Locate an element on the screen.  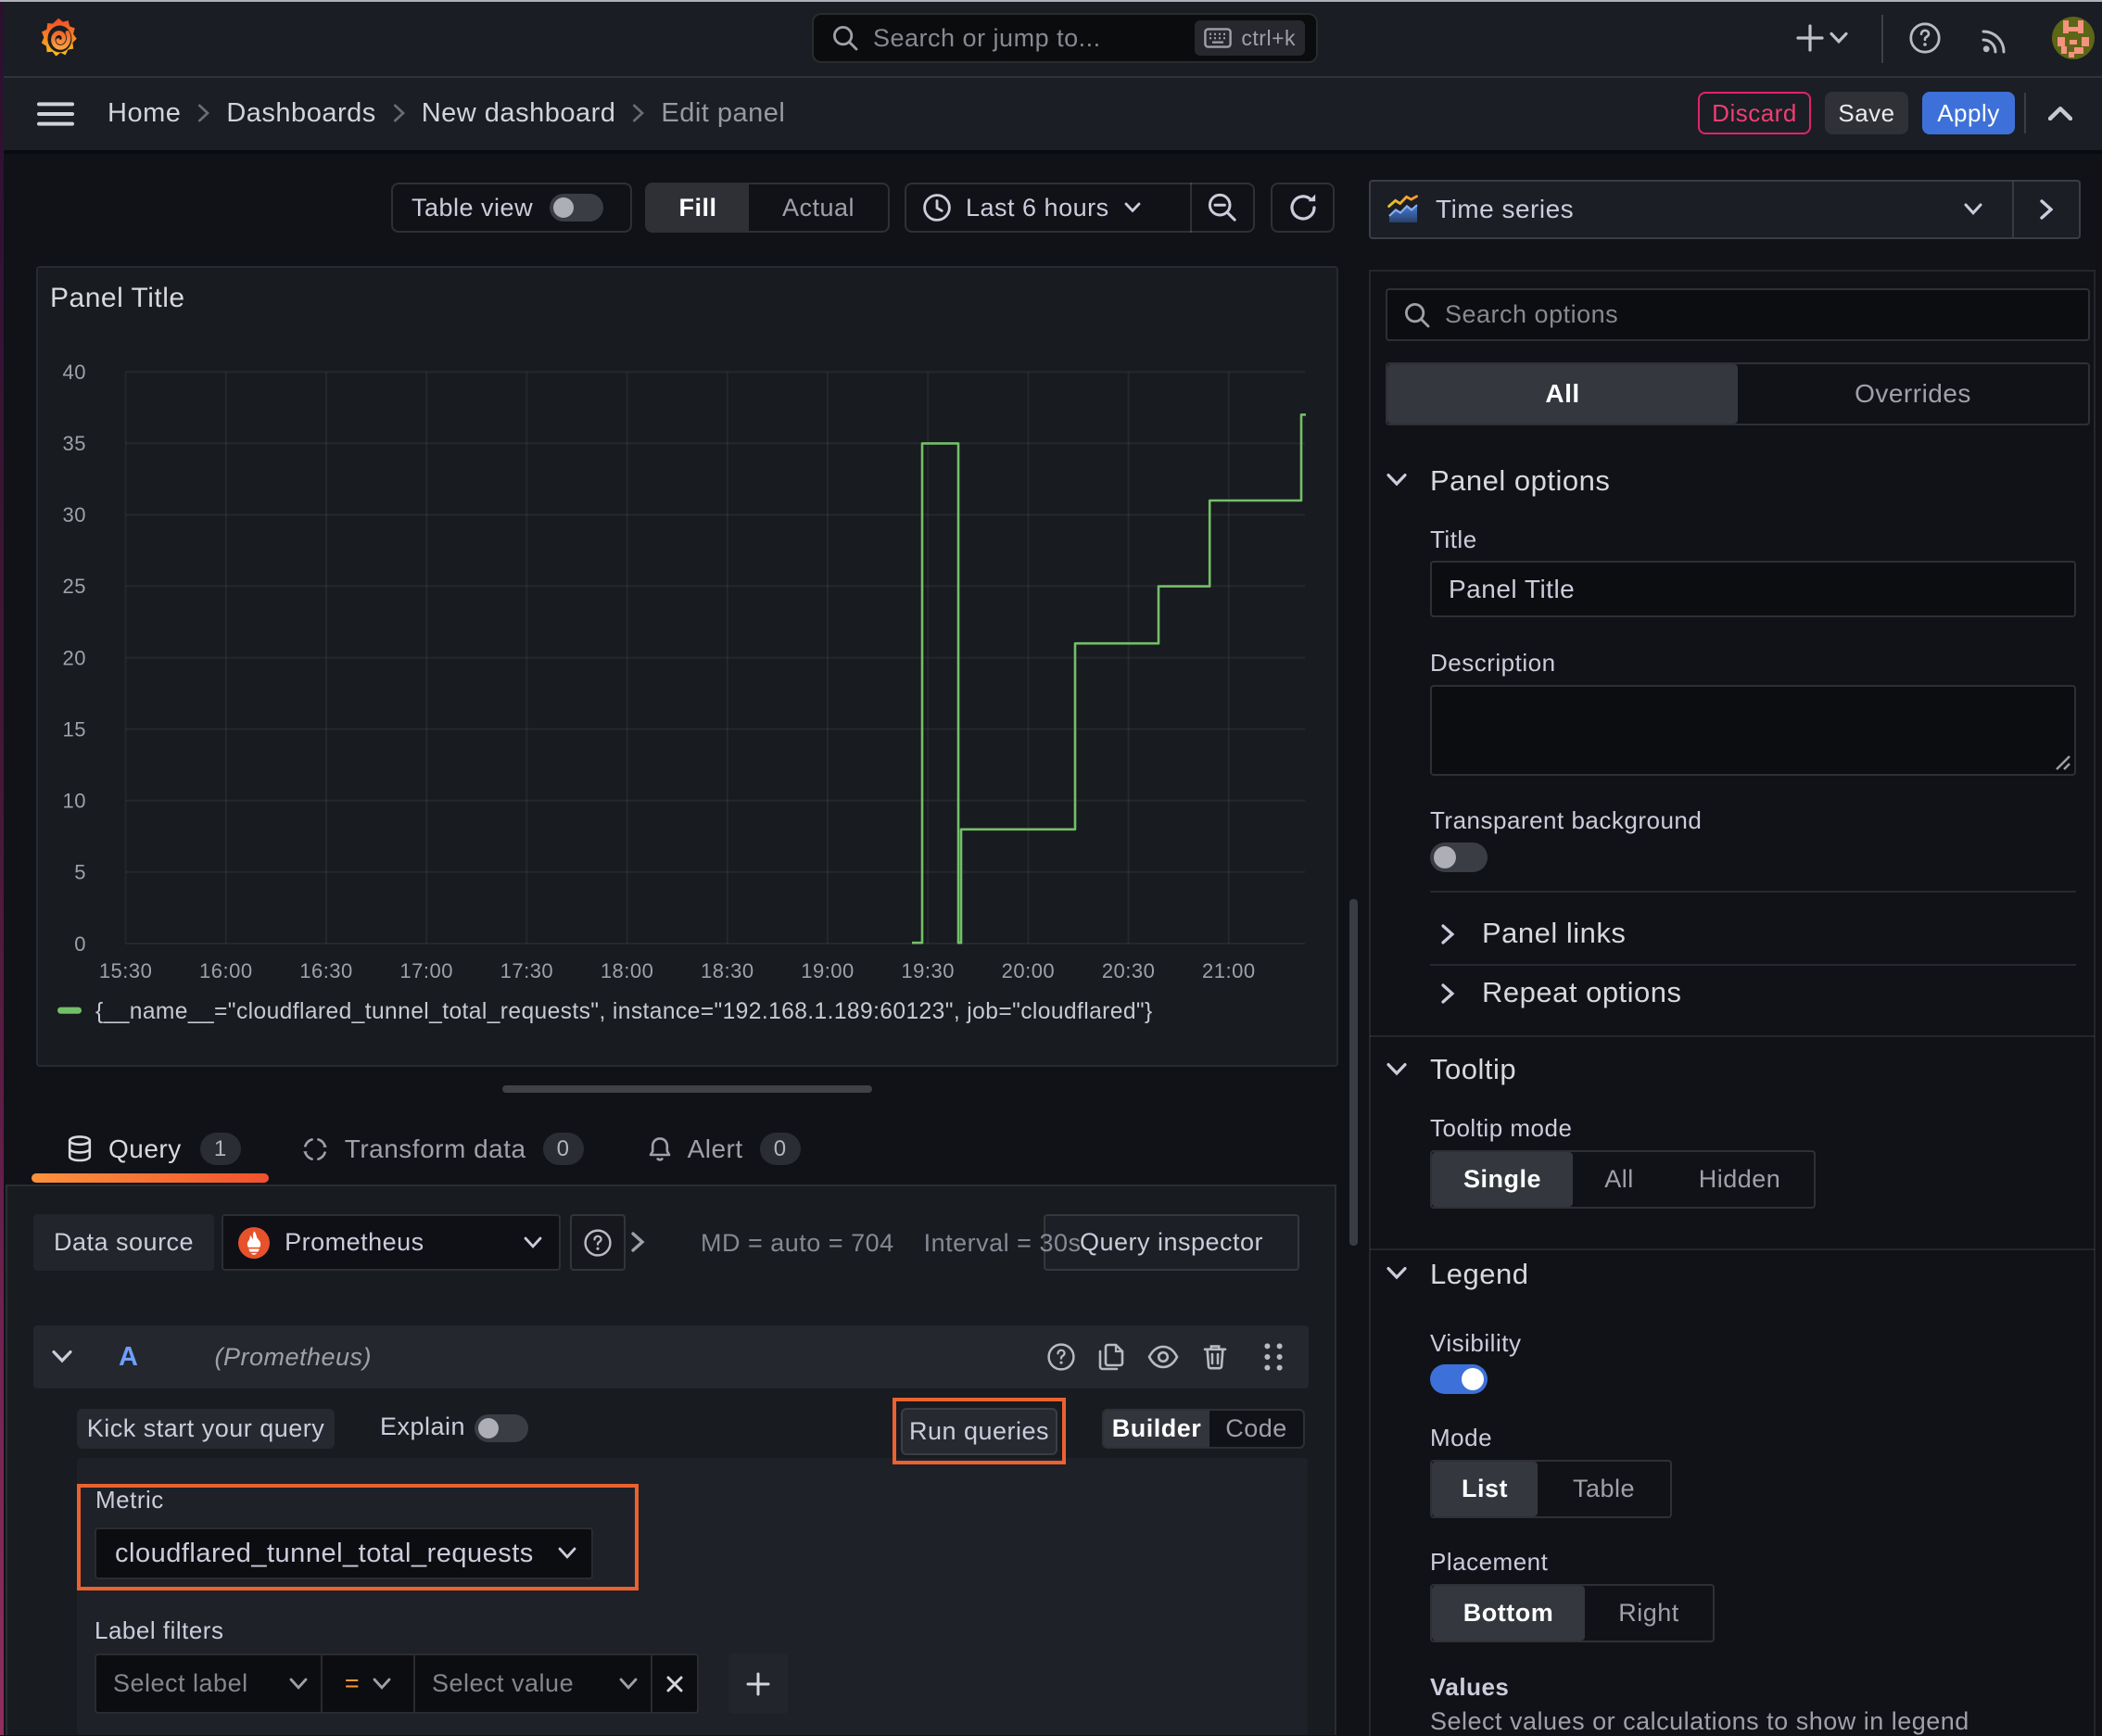
svg-text: 20:00 is located at coordinates (1029, 970).